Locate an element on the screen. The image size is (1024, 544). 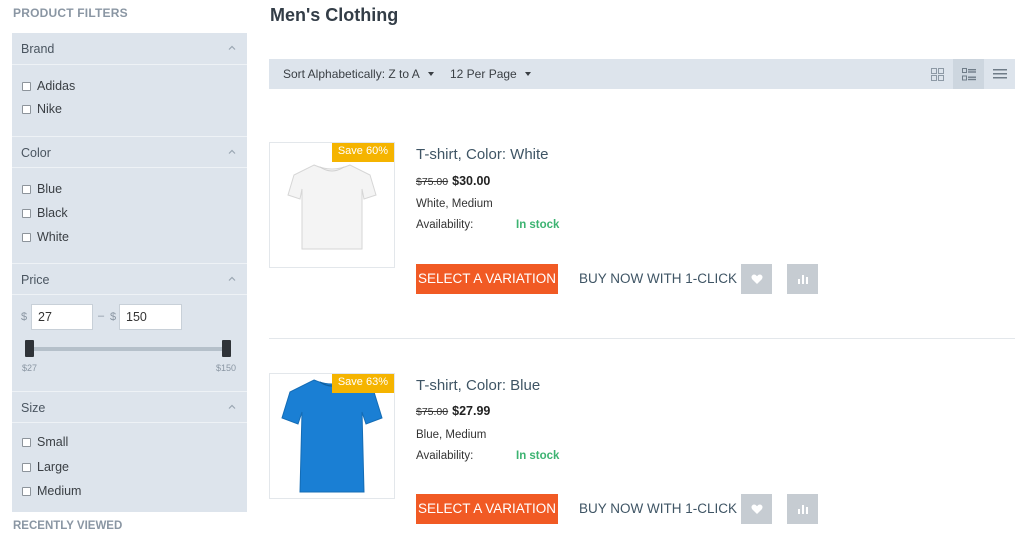
brand-option-adidas: Adidas is located at coordinates (48, 86).